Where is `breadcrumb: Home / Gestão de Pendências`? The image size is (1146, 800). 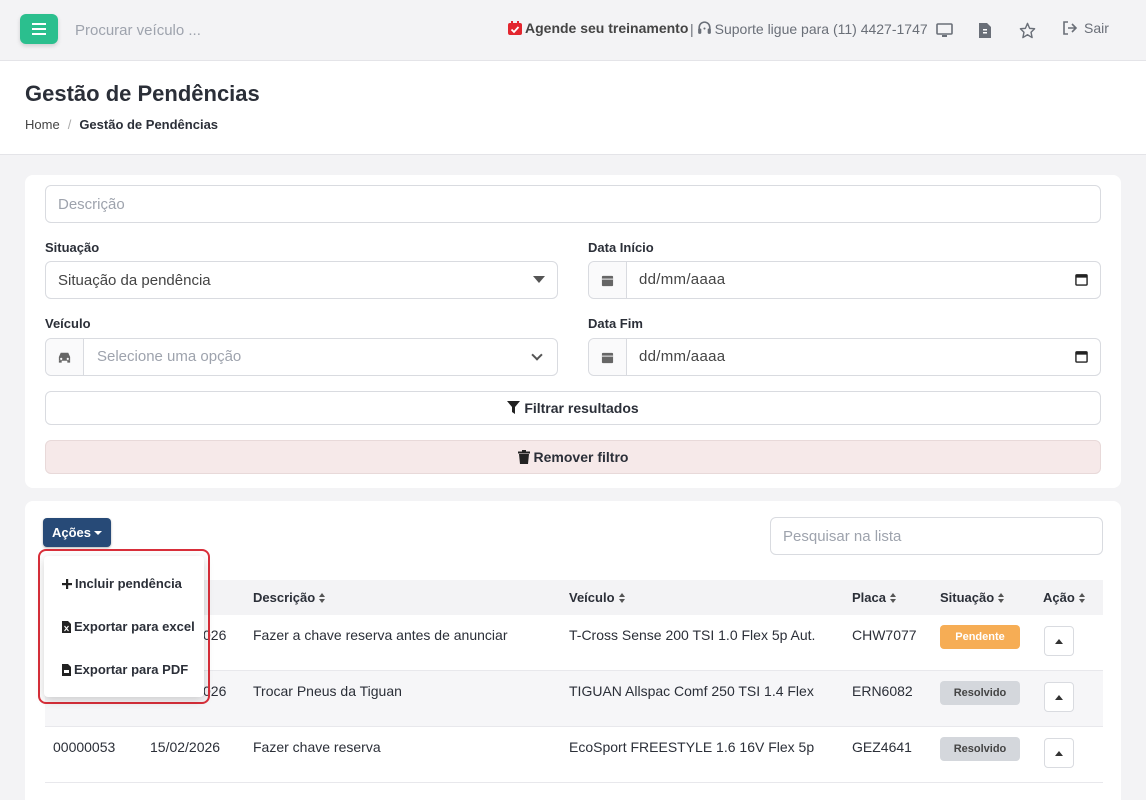 breadcrumb: Home / Gestão de Pendências is located at coordinates (121, 124).